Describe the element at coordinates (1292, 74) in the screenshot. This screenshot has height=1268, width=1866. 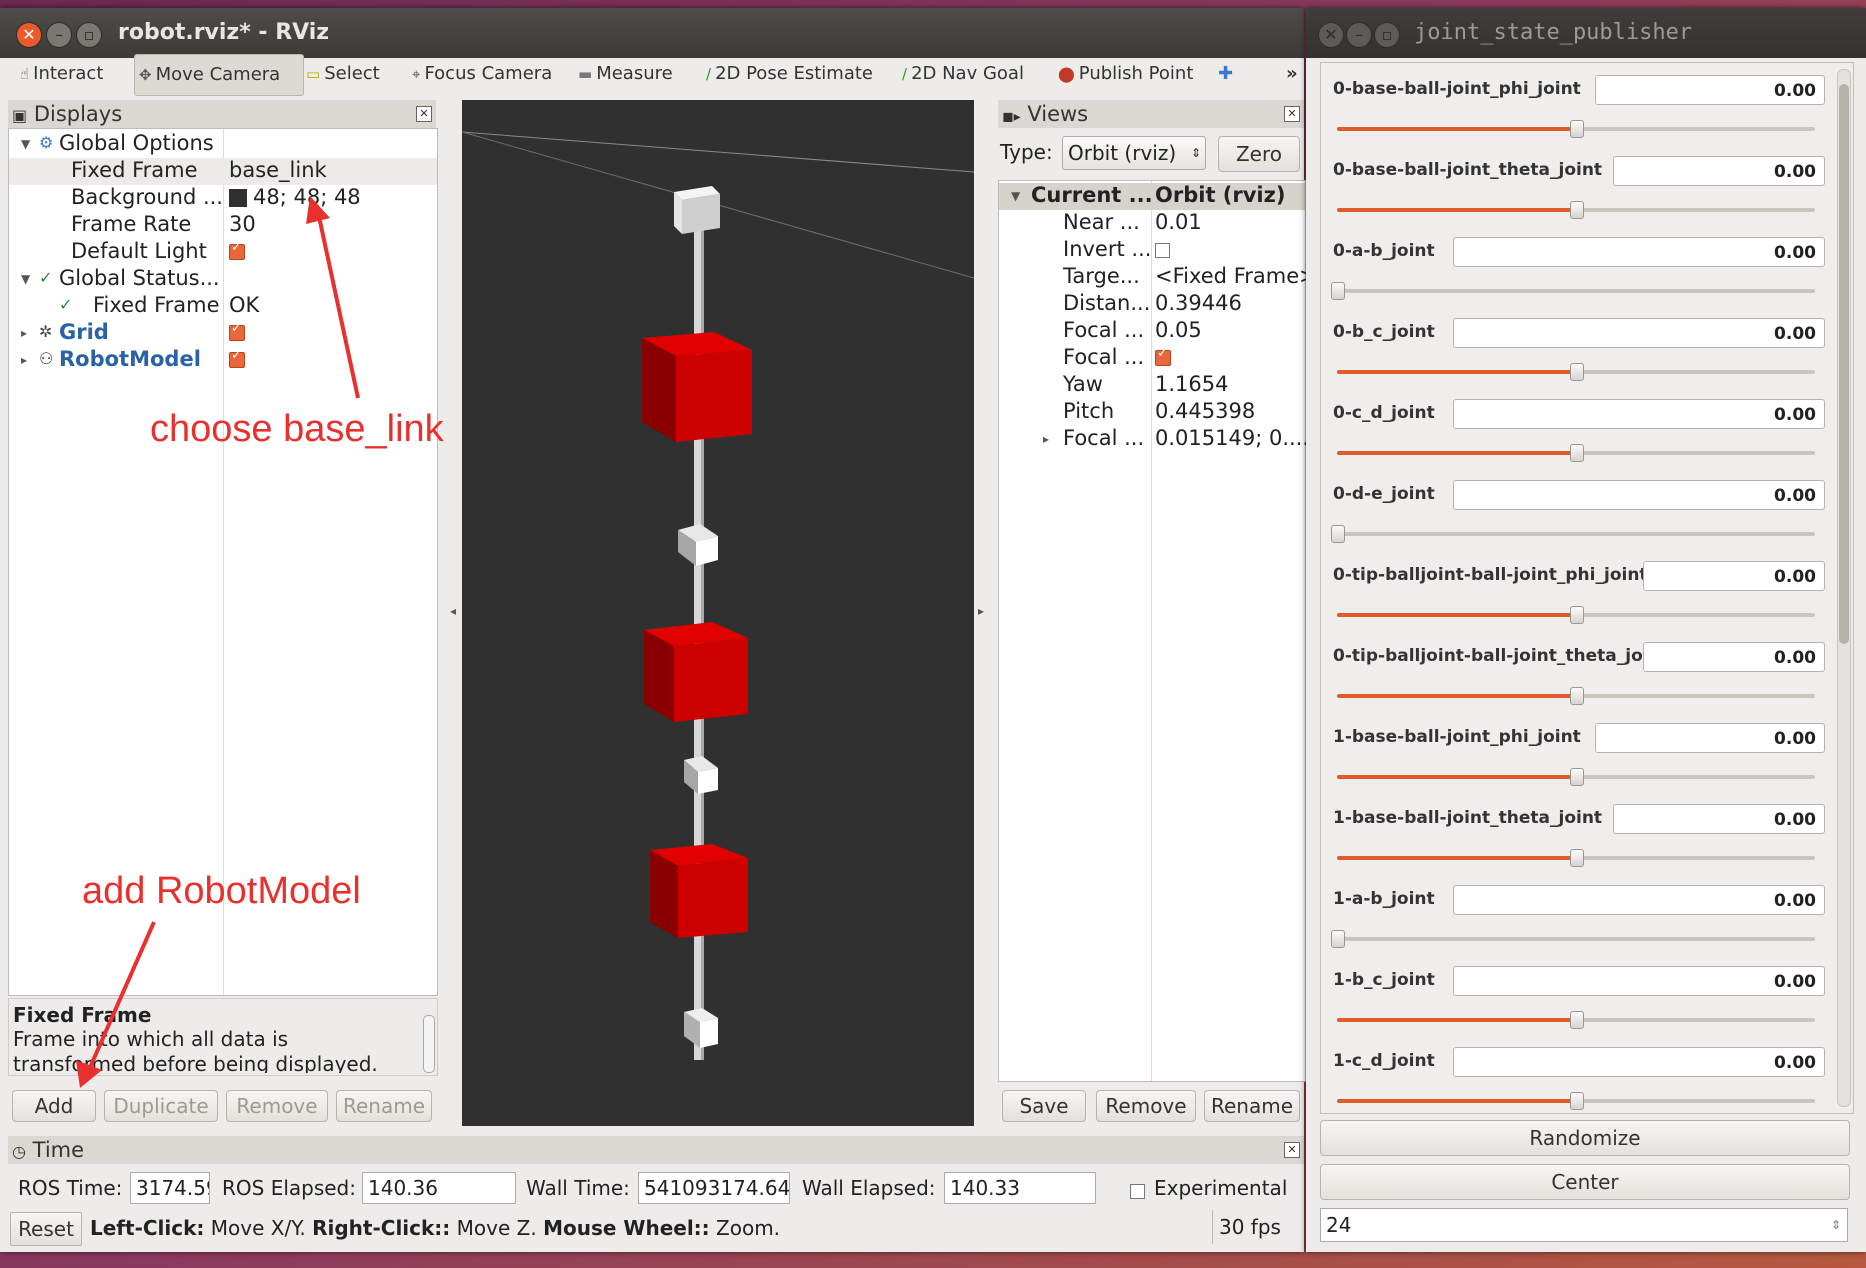
I see `toolbar-overflow-icon: »` at that location.